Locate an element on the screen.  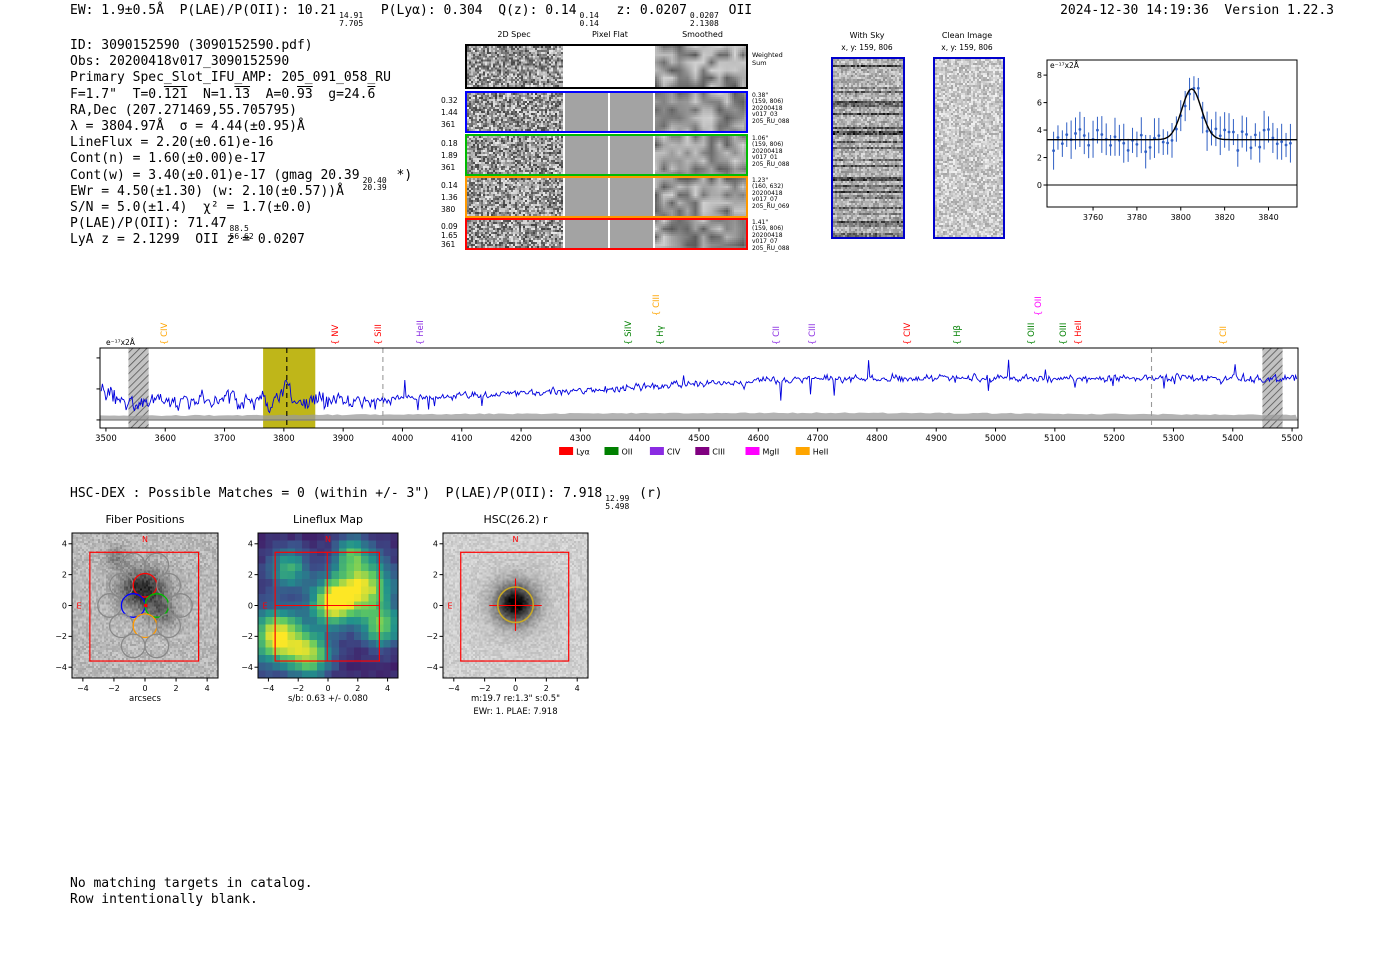
x-tick-label: 3700 is located at coordinates (225, 439).